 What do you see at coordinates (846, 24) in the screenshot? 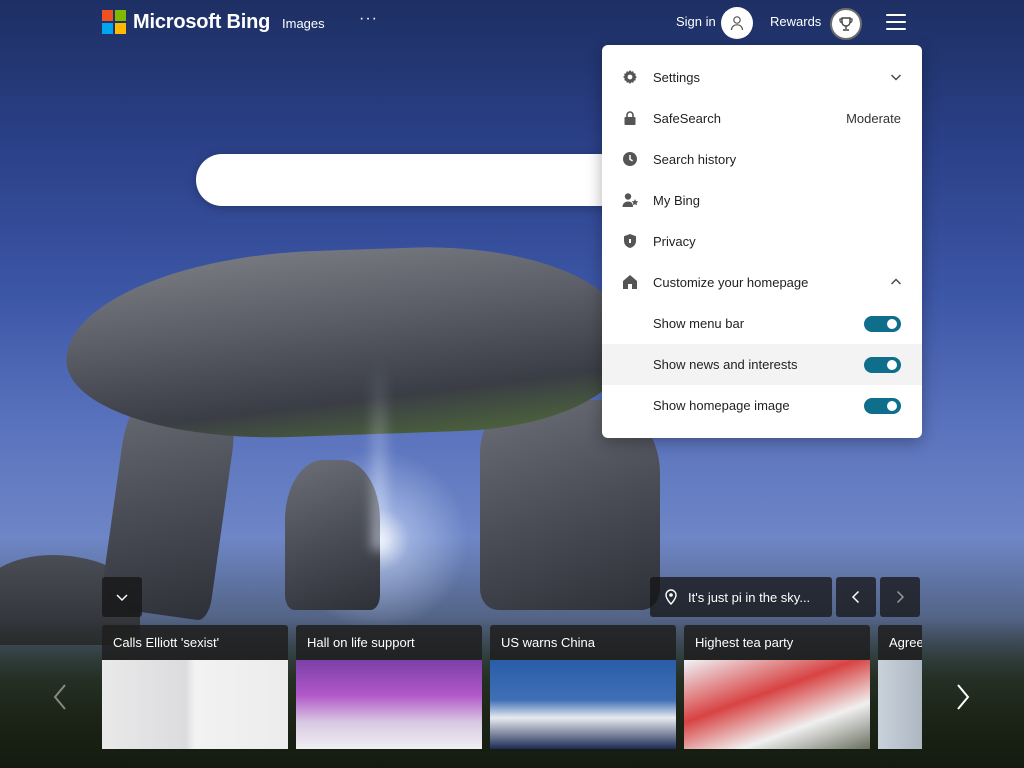
I see `rewards-trophy-icon` at bounding box center [846, 24].